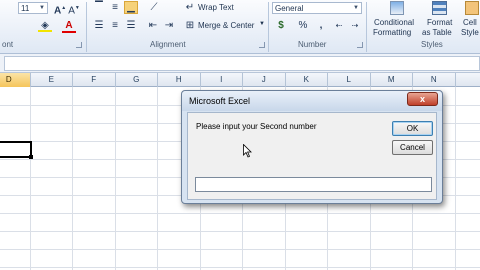 This screenshot has width=480, height=270. What do you see at coordinates (169, 26) in the screenshot?
I see `increase-indent-icon: ⇥` at bounding box center [169, 26].